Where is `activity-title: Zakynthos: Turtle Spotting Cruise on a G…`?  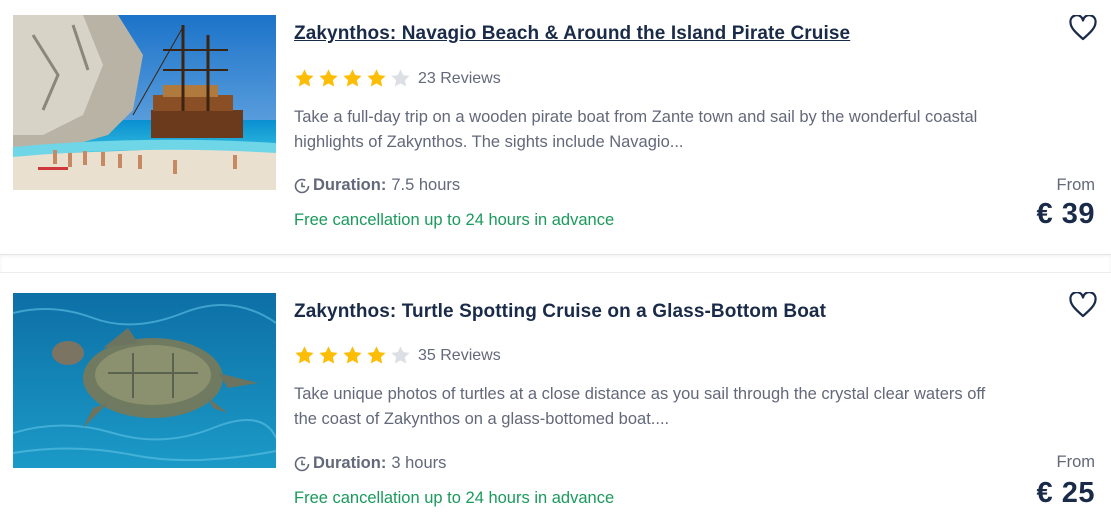 activity-title: Zakynthos: Turtle Spotting Cruise on a G… is located at coordinates (560, 312).